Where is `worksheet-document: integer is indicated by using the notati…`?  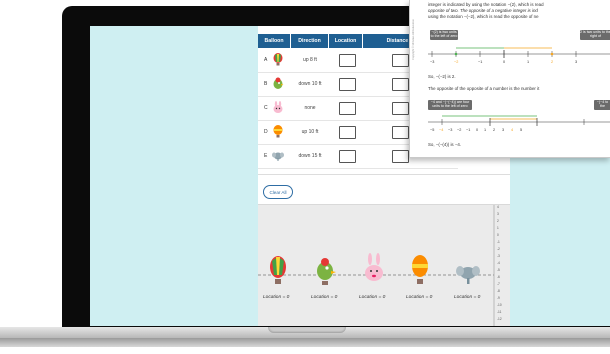
worksheet-document: integer is indicated by using the notati… is located at coordinates (509, 79).